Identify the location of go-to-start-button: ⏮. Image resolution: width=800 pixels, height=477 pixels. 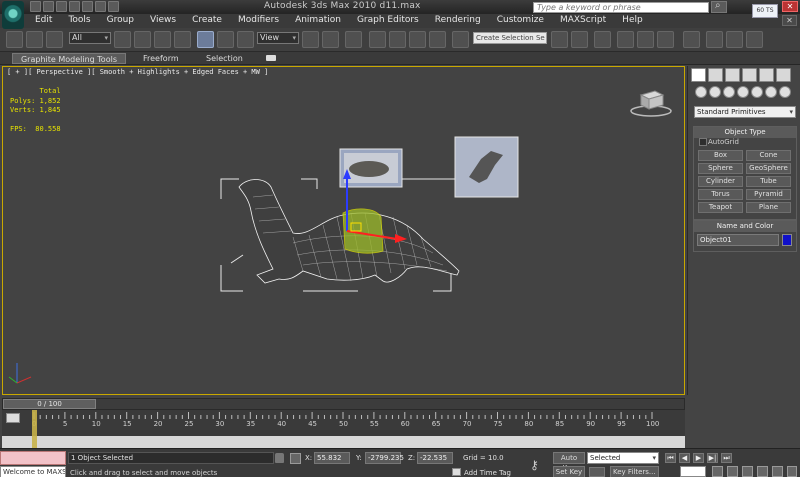
(670, 458).